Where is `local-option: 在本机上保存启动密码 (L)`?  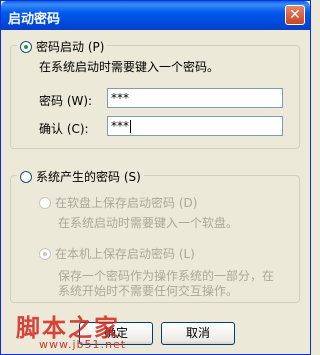 local-option: 在本机上保存启动密码 (L) is located at coordinates (117, 253).